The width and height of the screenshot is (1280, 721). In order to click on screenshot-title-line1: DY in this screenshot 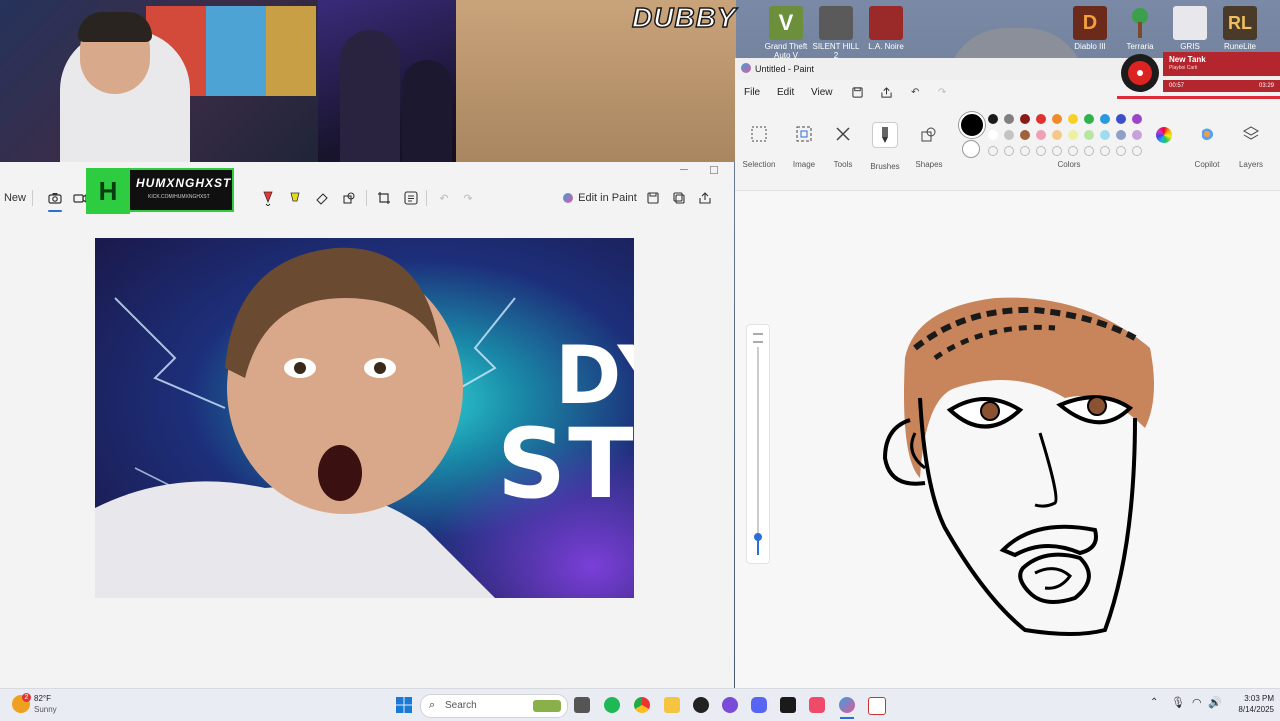, I will do `click(594, 375)`.